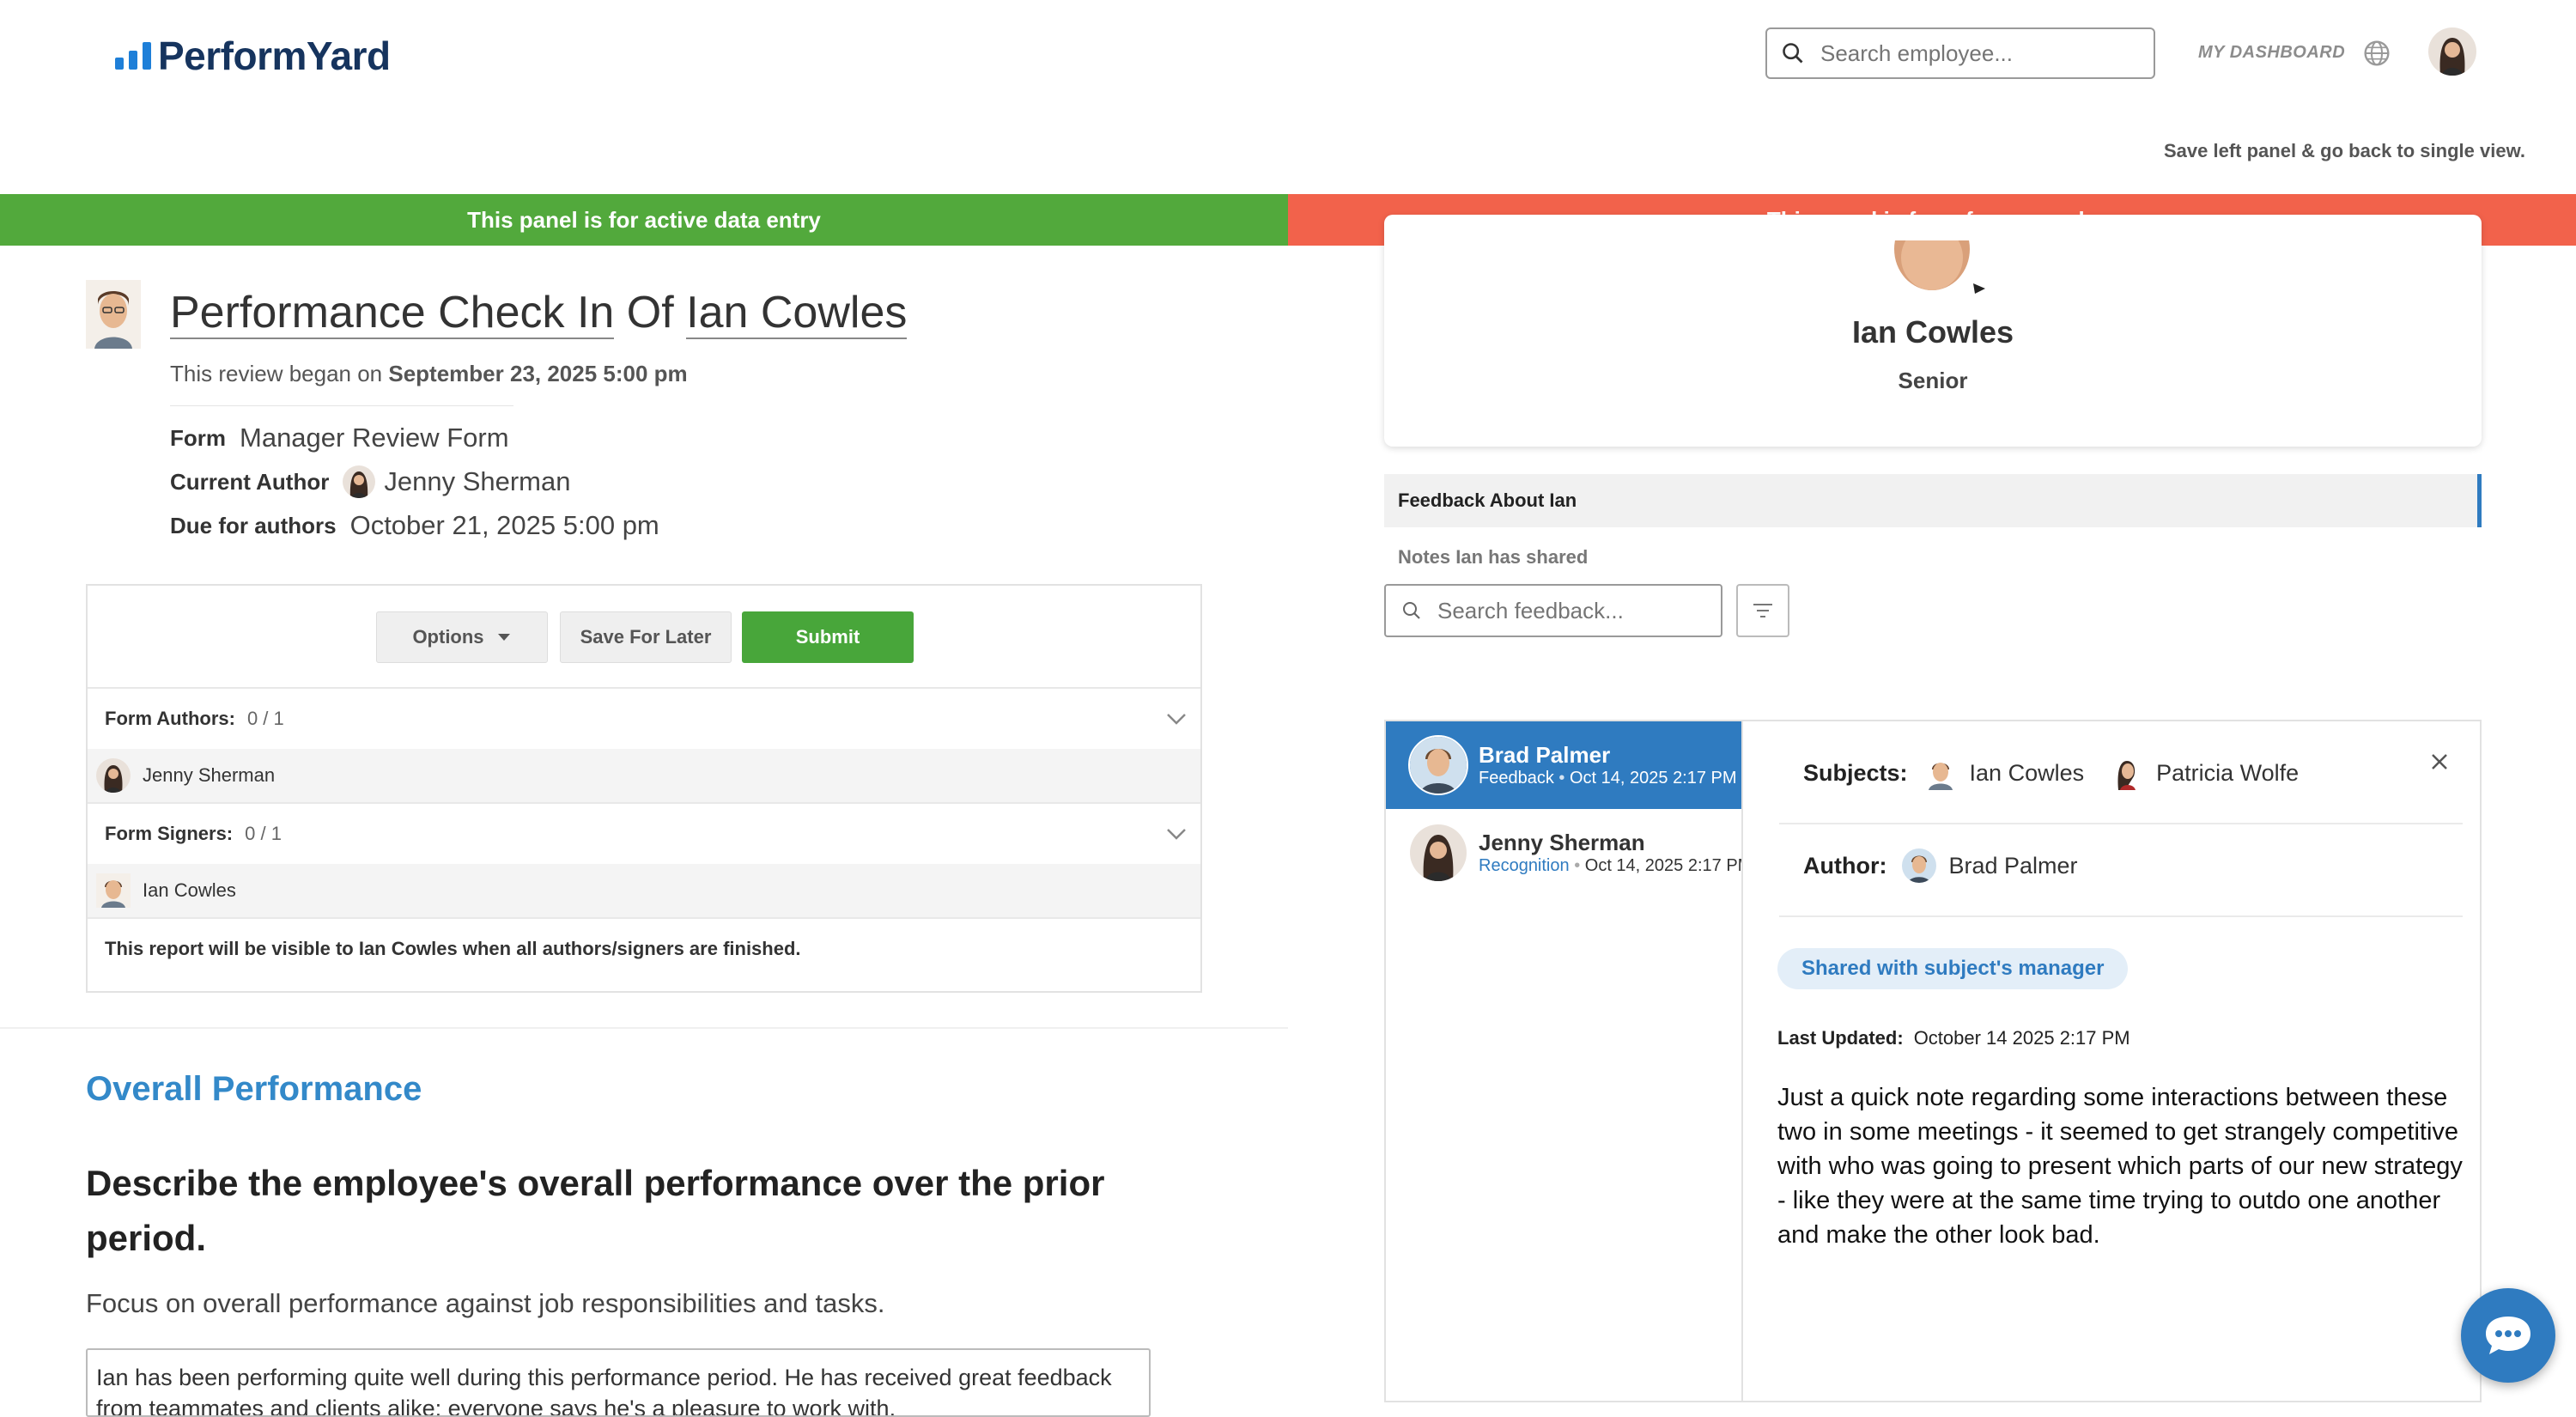  I want to click on subjects-row: Subjects: Ian Cowles Patricia Wolfe, so click(2051, 773).